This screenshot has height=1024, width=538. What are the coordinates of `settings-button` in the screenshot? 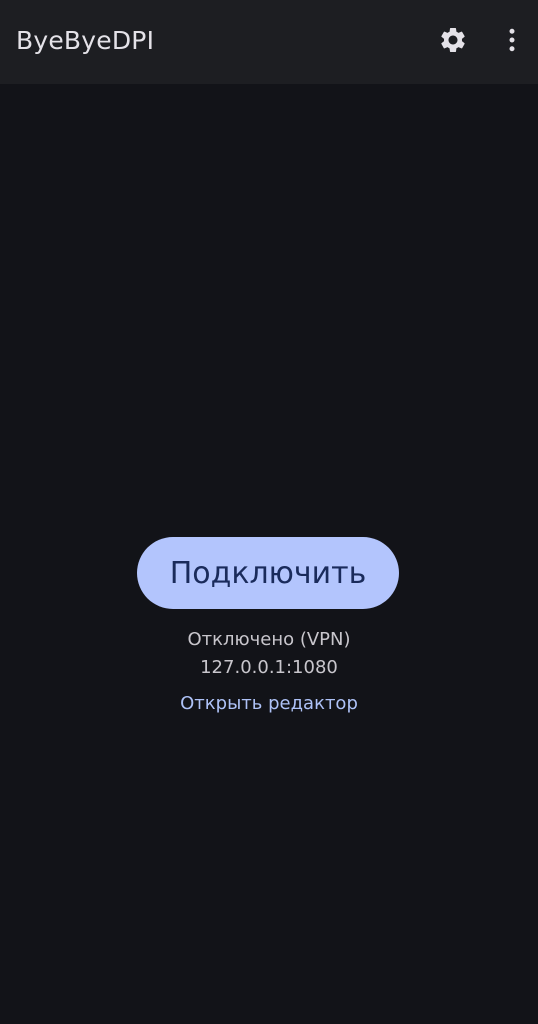 It's located at (453, 40).